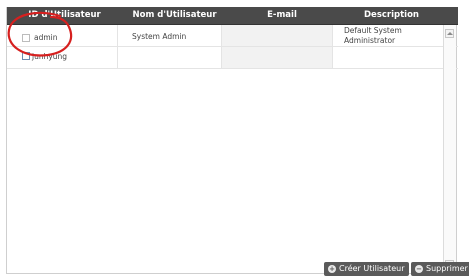 Image resolution: width=469 pixels, height=277 pixels. Describe the element at coordinates (372, 268) in the screenshot. I see `create-user-label: Créer Utilisateur` at that location.